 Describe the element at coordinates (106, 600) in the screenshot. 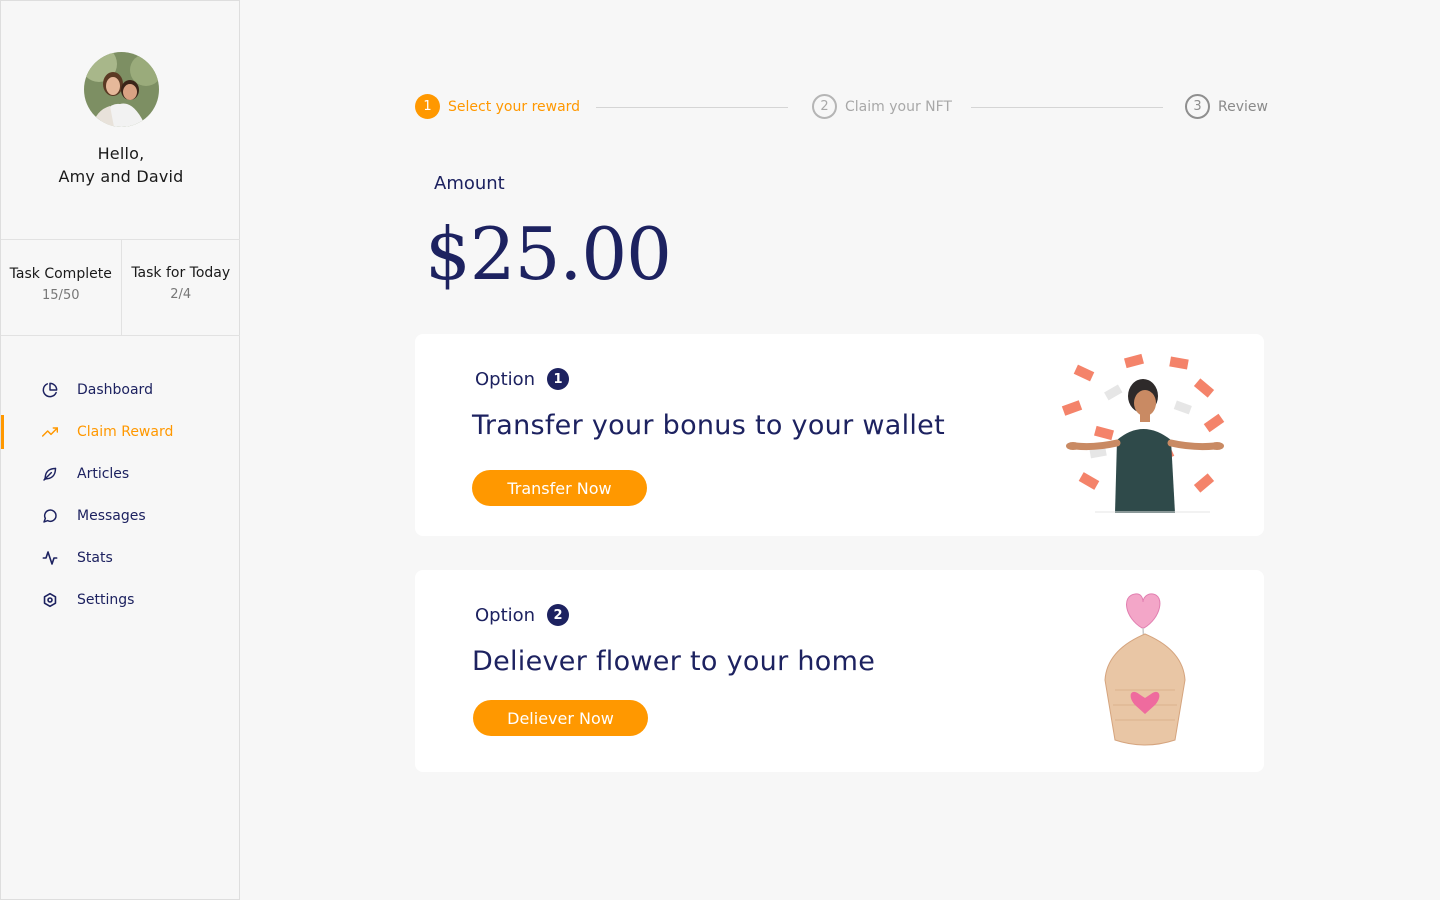

I see `sidebar-item-label: Settings` at that location.